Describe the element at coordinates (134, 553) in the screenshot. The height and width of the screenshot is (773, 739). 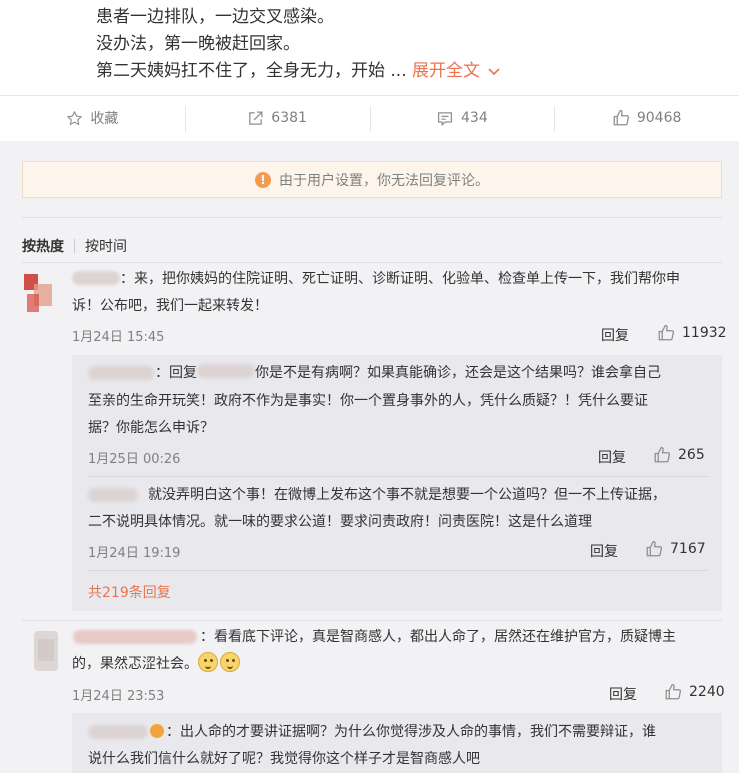
I see `sub-reply-timestamp: 1月24日 19:19` at that location.